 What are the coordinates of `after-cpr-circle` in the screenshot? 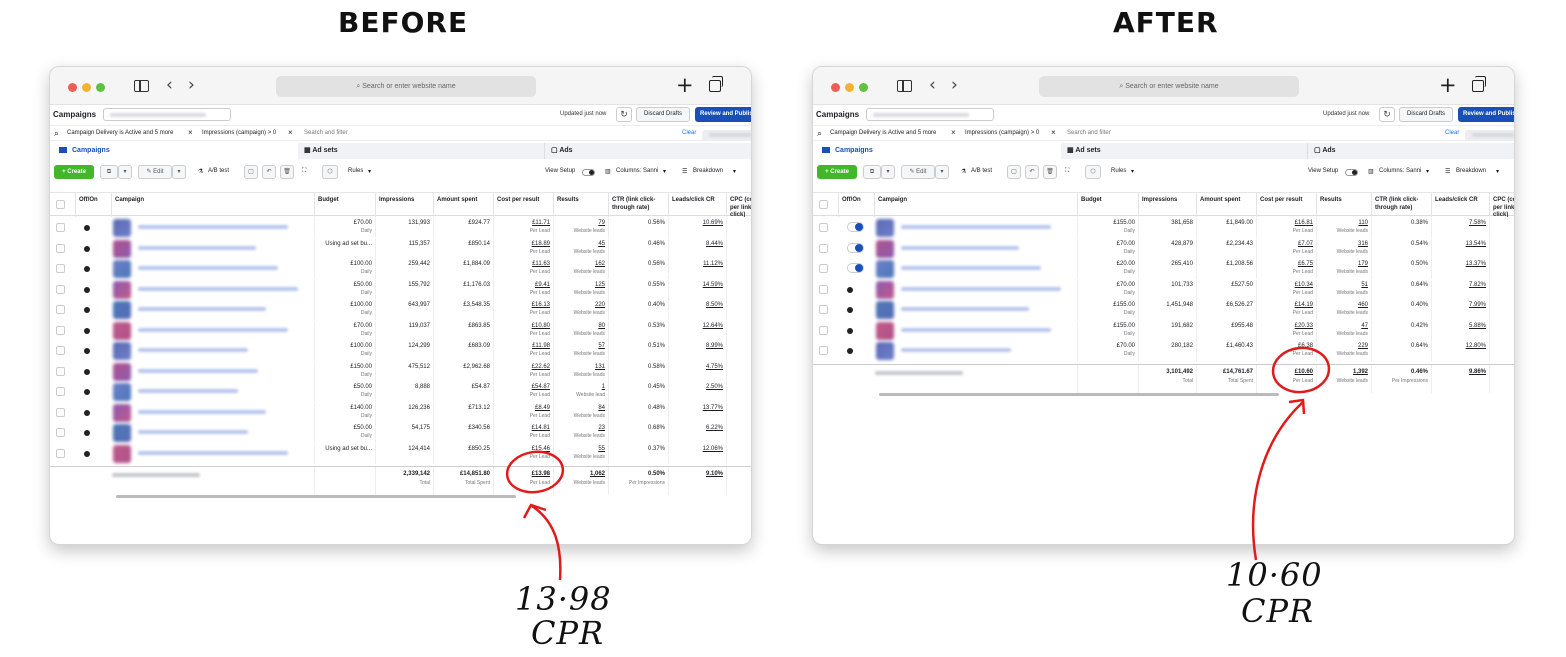 It's located at (1301, 370).